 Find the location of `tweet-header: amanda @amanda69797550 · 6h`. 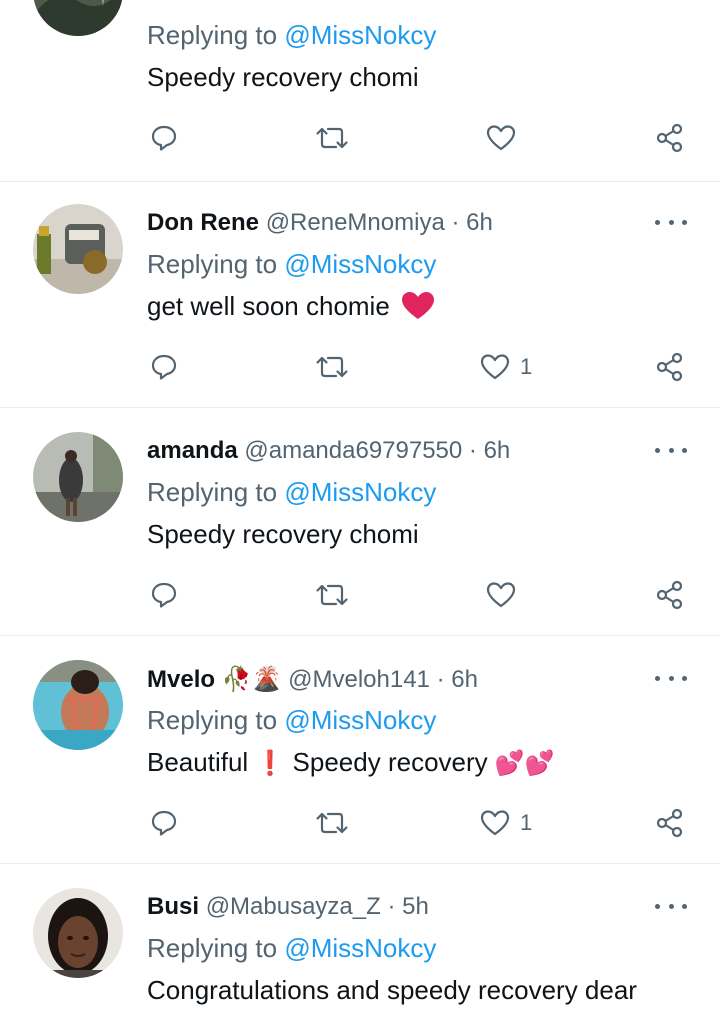

tweet-header: amanda @amanda69797550 · 6h is located at coordinates (329, 450).